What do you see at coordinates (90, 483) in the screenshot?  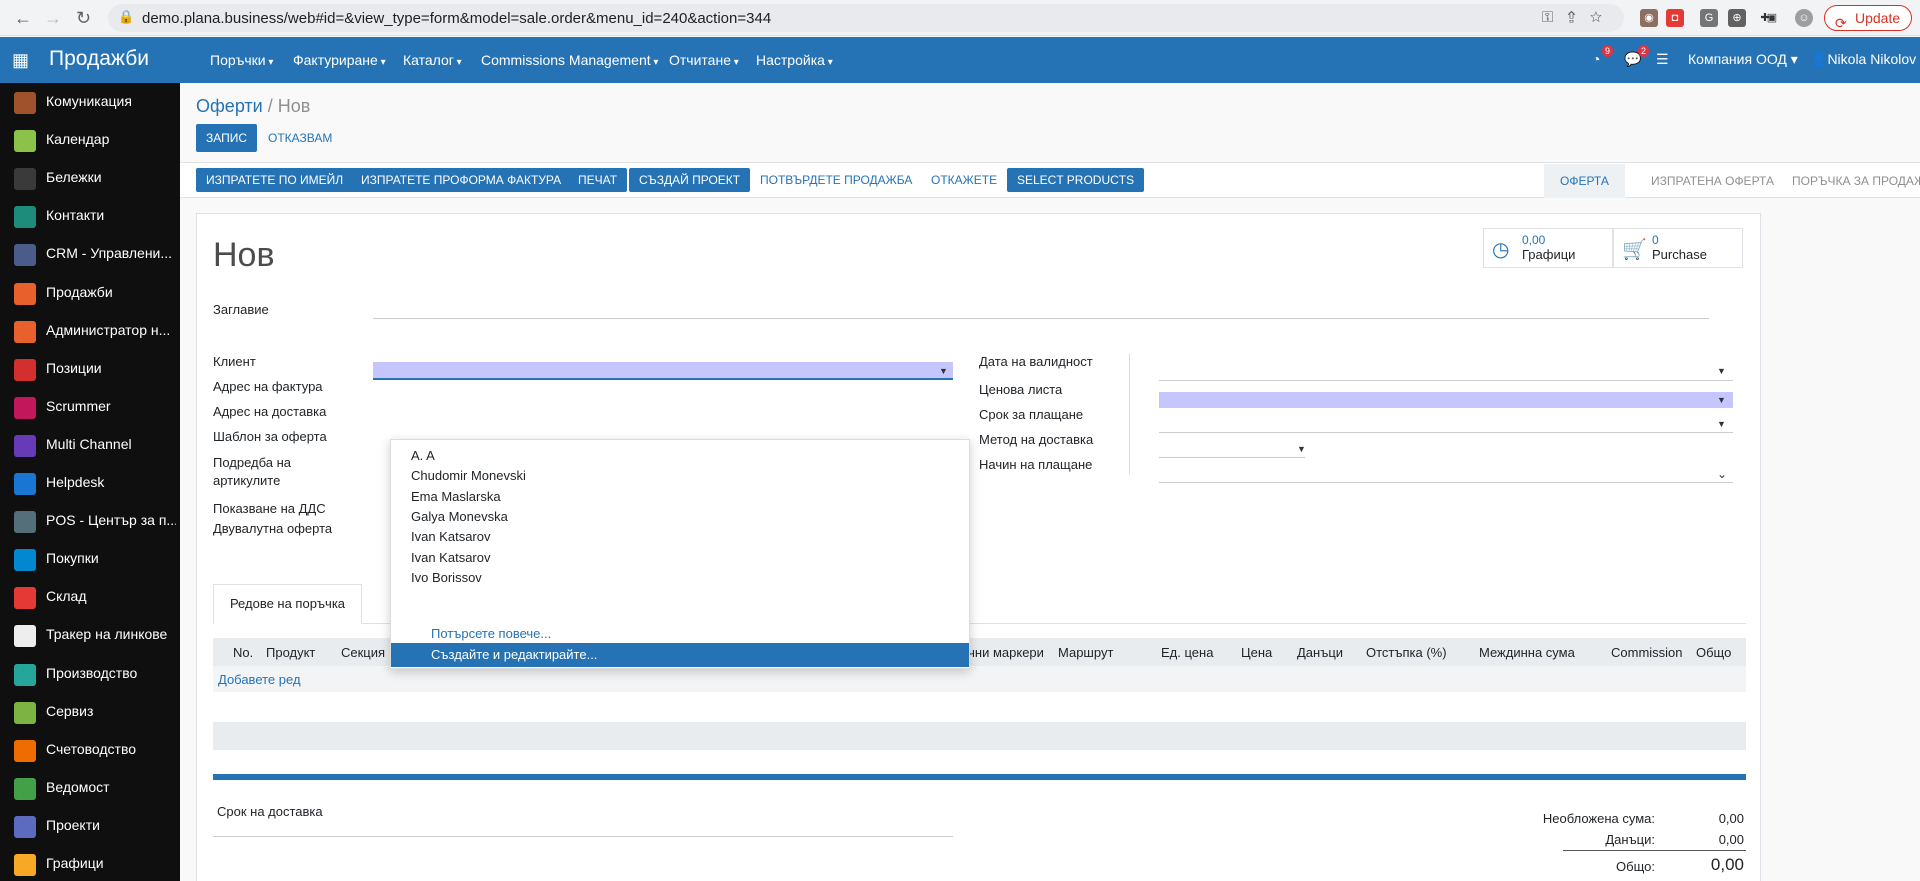 I see `sidebar-item: Helpdesk` at bounding box center [90, 483].